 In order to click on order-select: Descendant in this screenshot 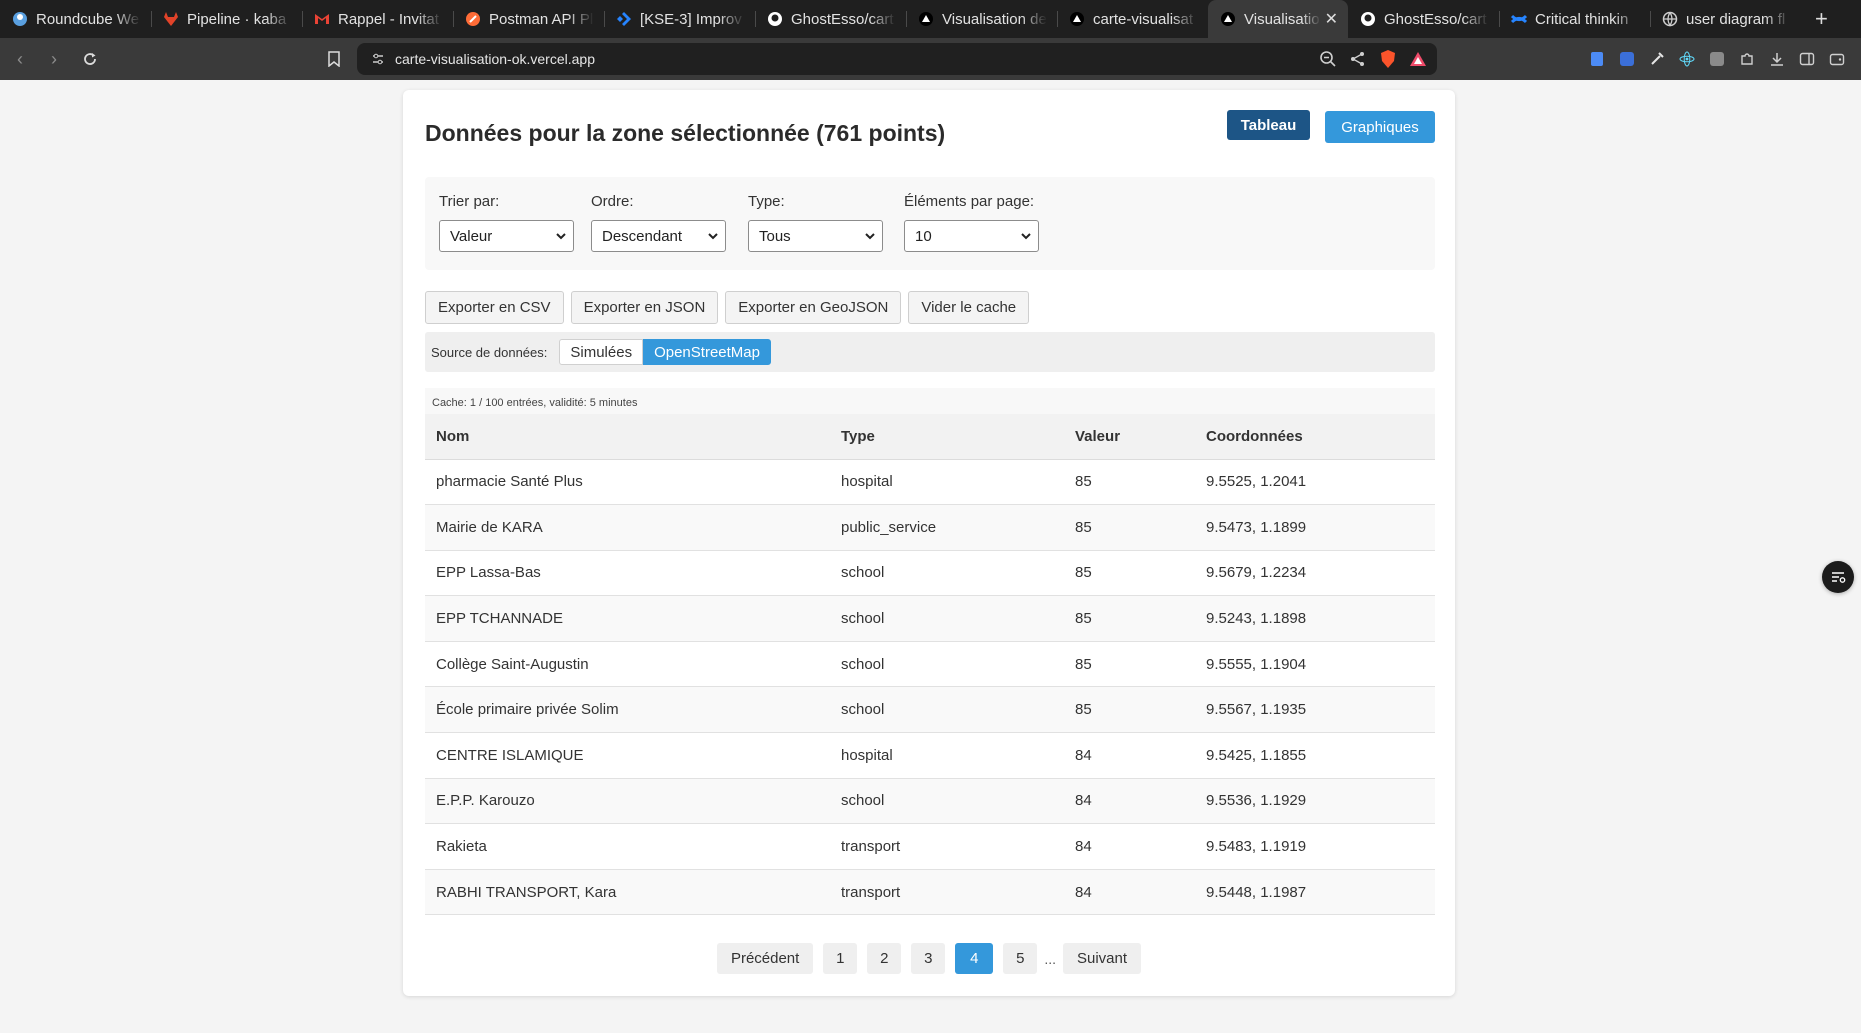, I will do `click(658, 236)`.